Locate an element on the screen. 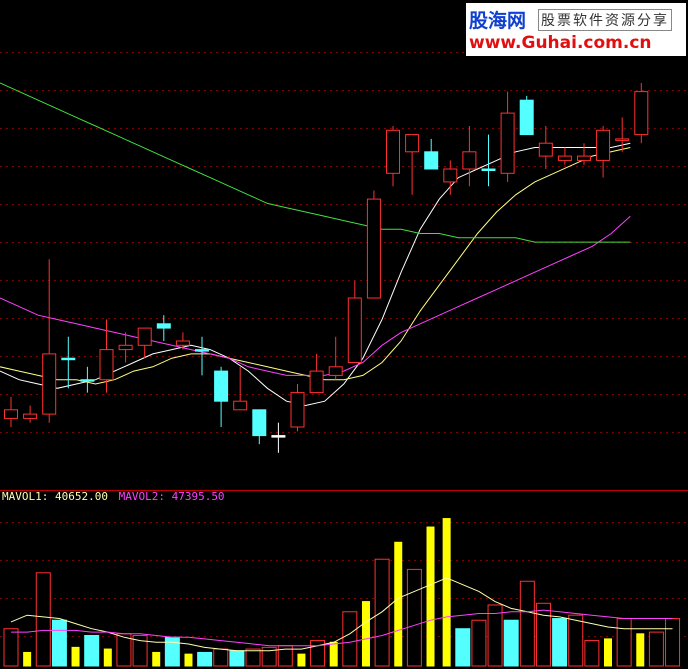 Image resolution: width=688 pixels, height=669 pixels. mavol2-value: 47395.50 is located at coordinates (198, 496).